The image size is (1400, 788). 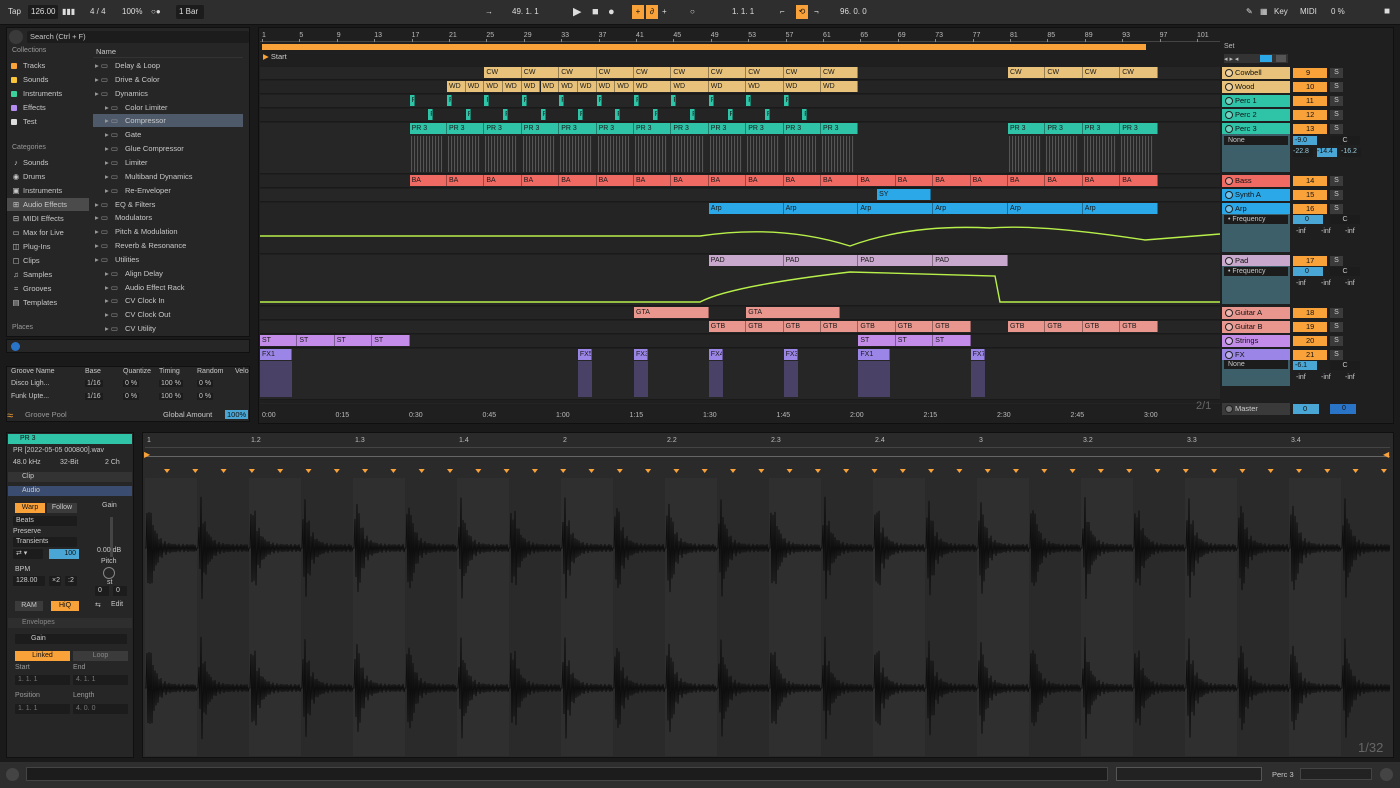 What do you see at coordinates (595, 12) in the screenshot?
I see `stop-icon: ■` at bounding box center [595, 12].